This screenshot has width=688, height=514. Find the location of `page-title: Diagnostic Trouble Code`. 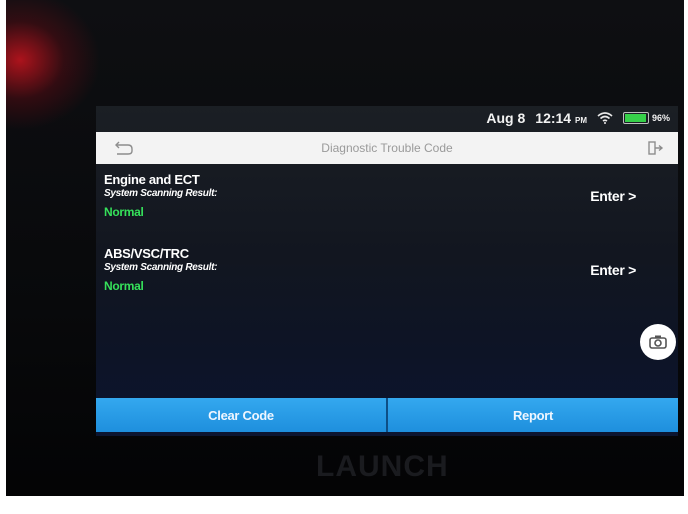

page-title: Diagnostic Trouble Code is located at coordinates (387, 148).